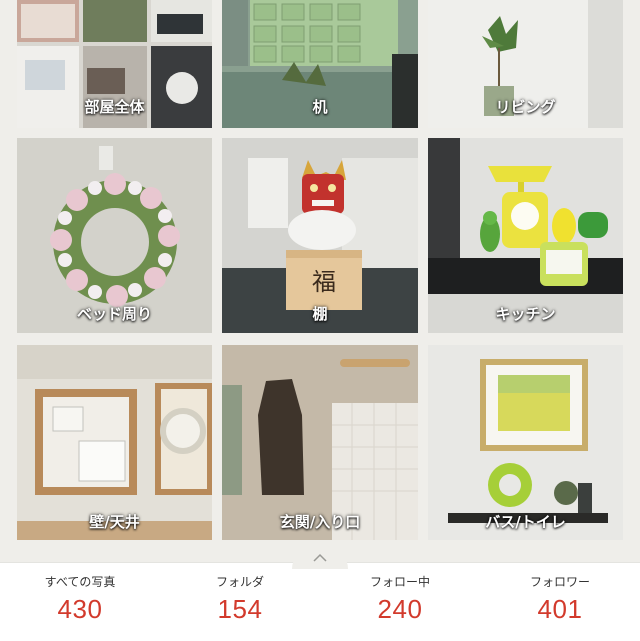  Describe the element at coordinates (525, 64) in the screenshot. I see `folder-tile-living: リビング` at that location.